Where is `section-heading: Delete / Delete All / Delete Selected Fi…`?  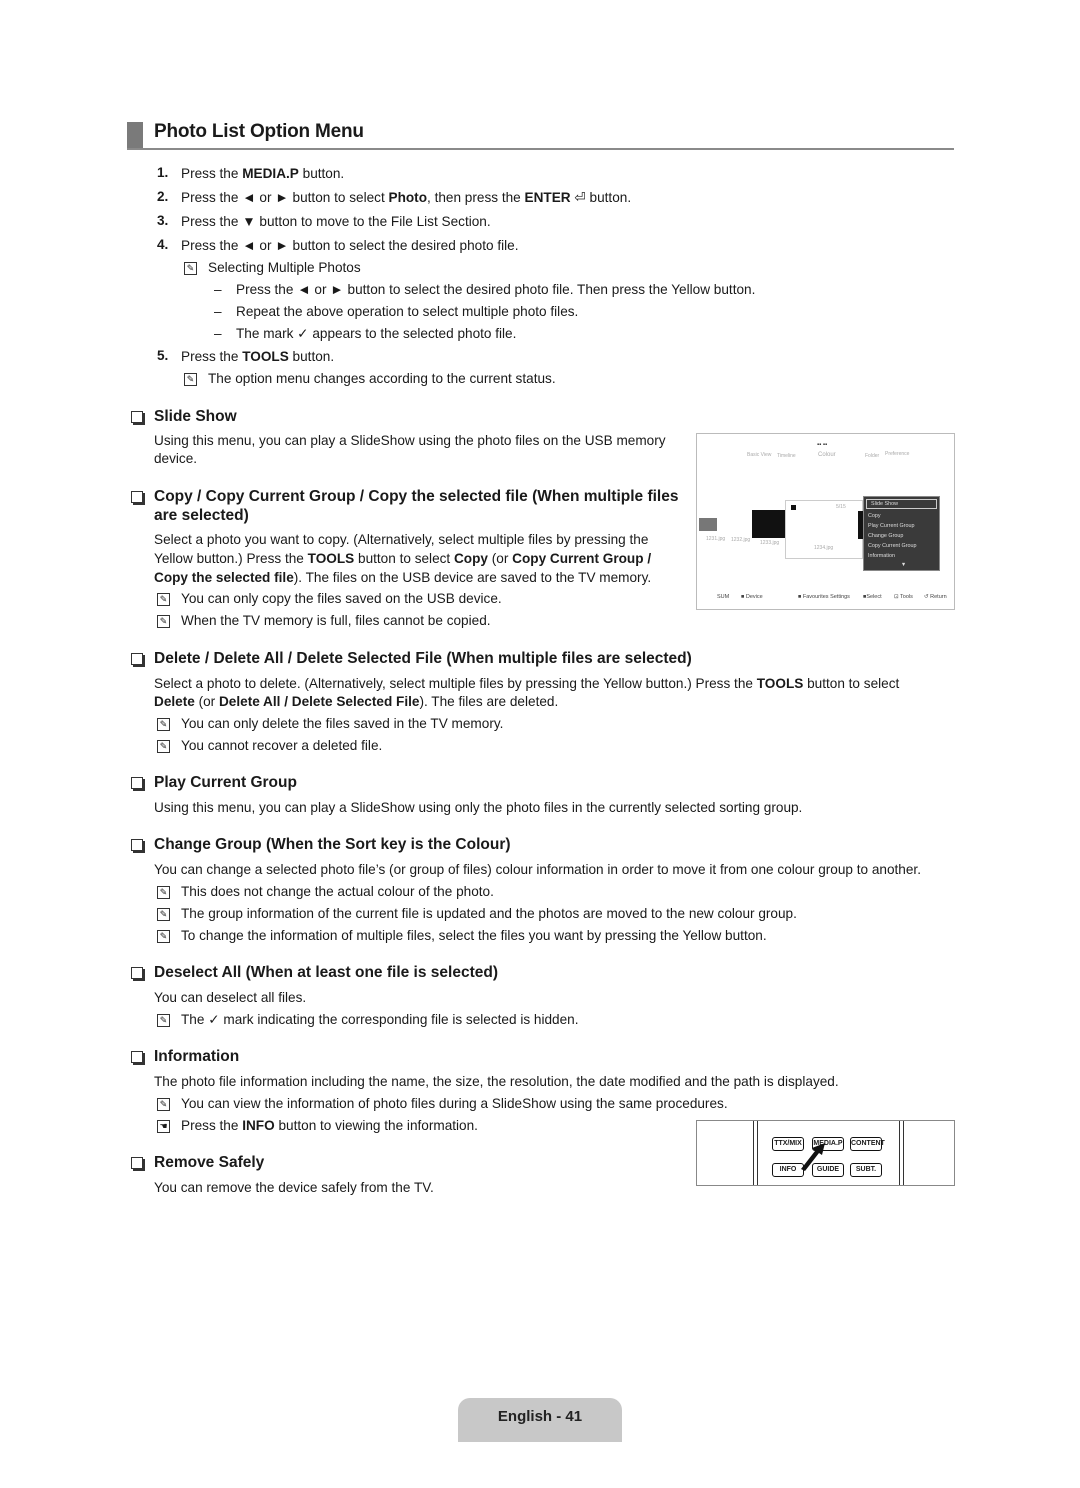 section-heading: Delete / Delete All / Delete Selected Fi… is located at coordinates (423, 659).